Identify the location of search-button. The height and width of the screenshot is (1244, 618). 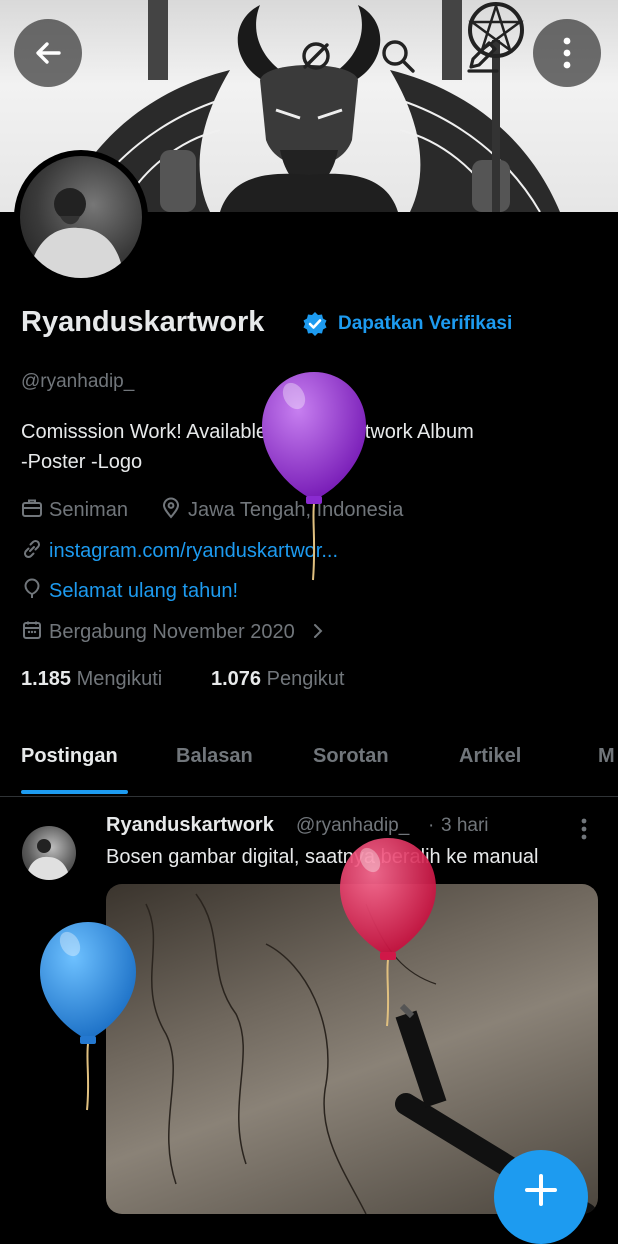
(398, 56).